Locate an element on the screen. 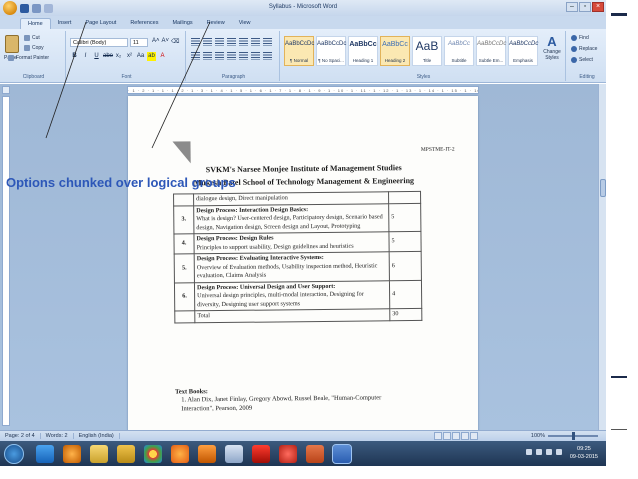 The width and height of the screenshot is (638, 479). show-marks-icon is located at coordinates (267, 42).